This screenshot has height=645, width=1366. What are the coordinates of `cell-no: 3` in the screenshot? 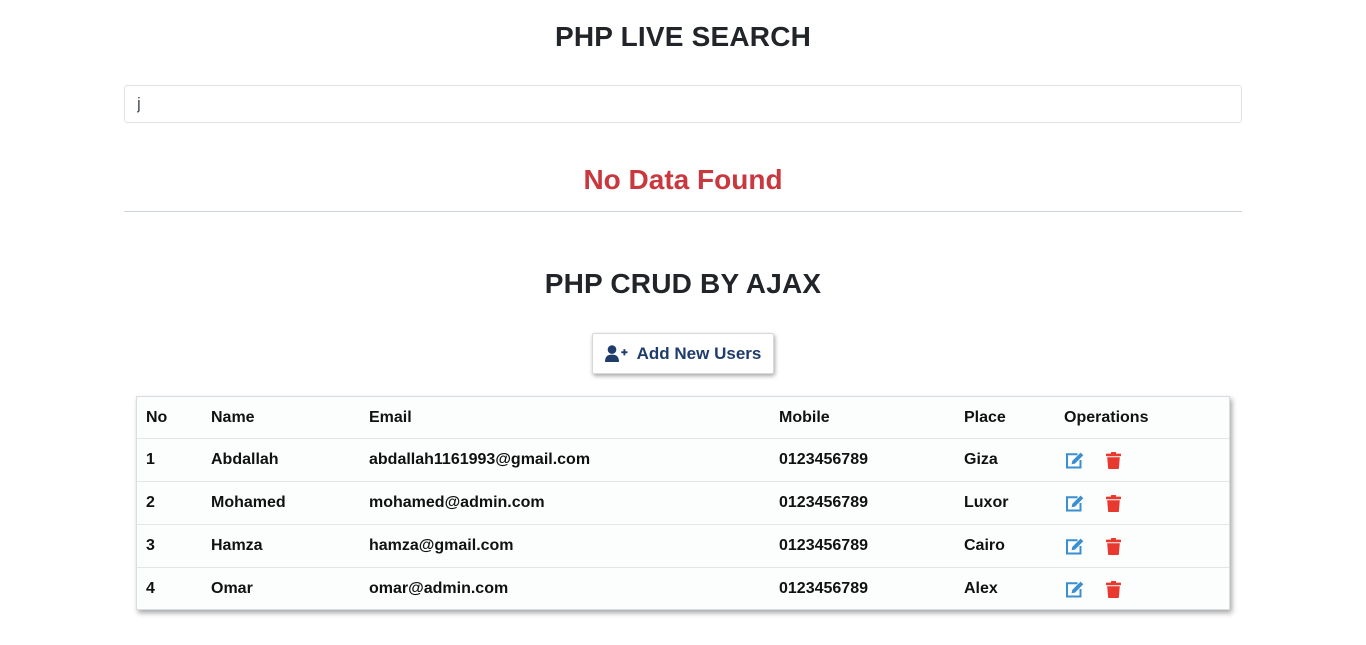 It's located at (169, 546).